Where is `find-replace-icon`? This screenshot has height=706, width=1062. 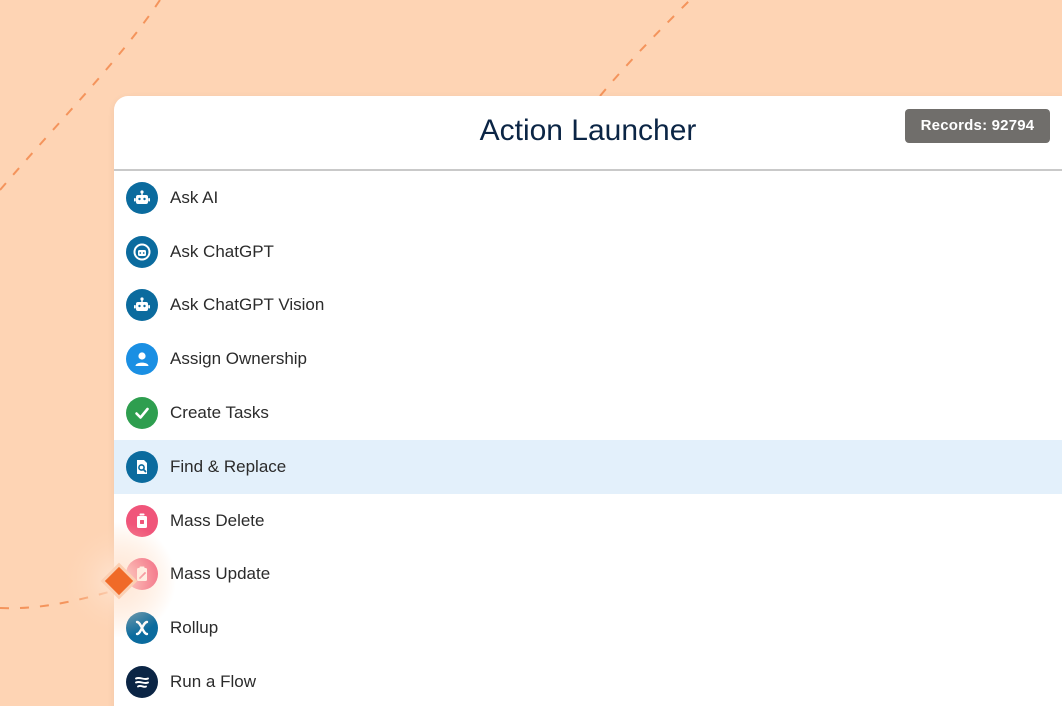 find-replace-icon is located at coordinates (142, 466).